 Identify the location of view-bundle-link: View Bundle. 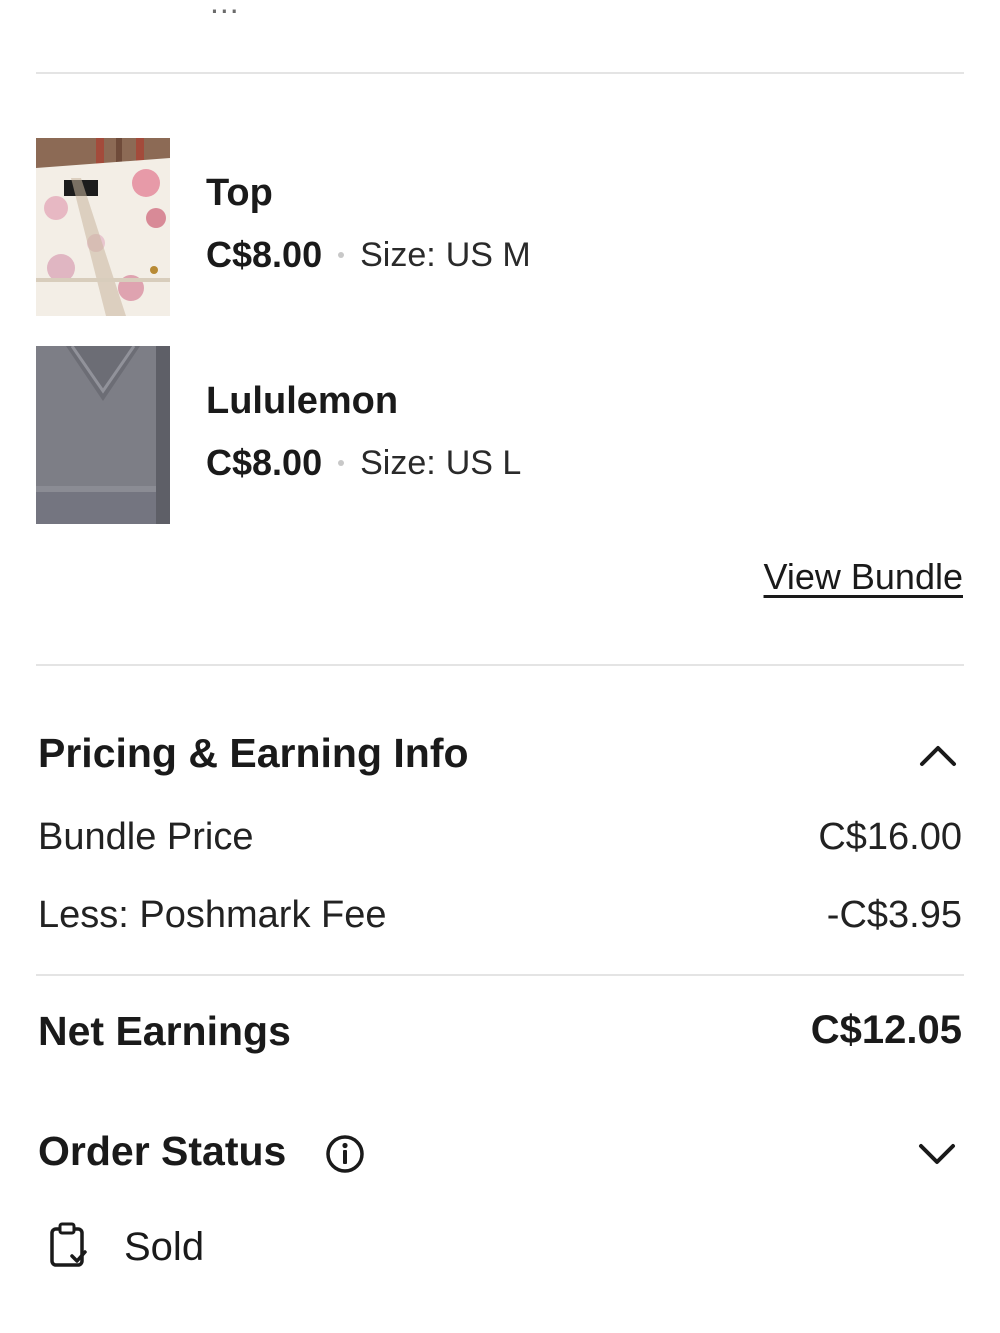
(863, 577).